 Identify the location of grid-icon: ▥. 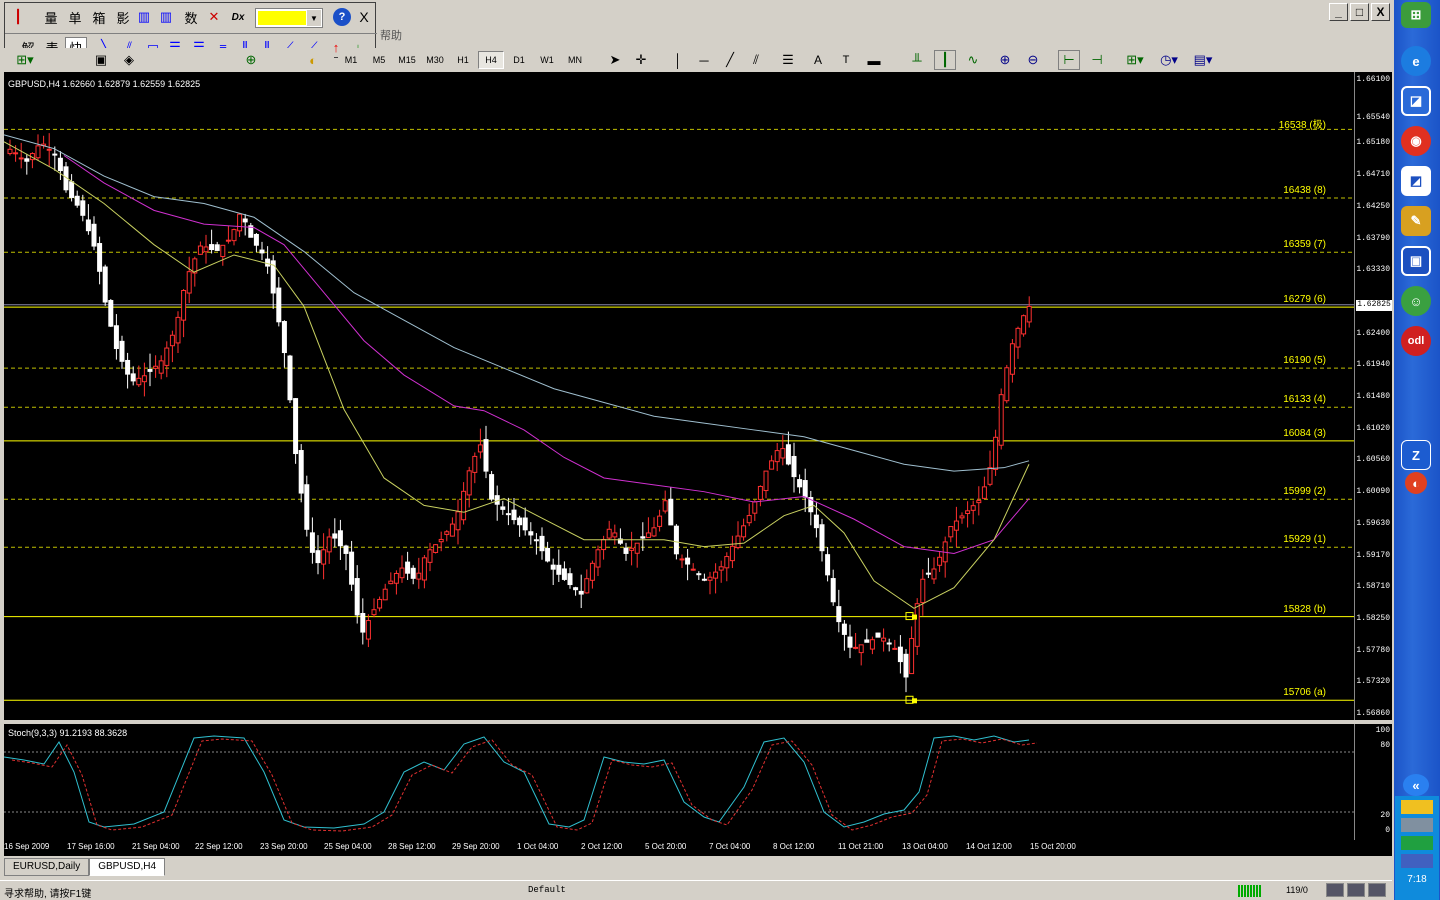
(144, 17).